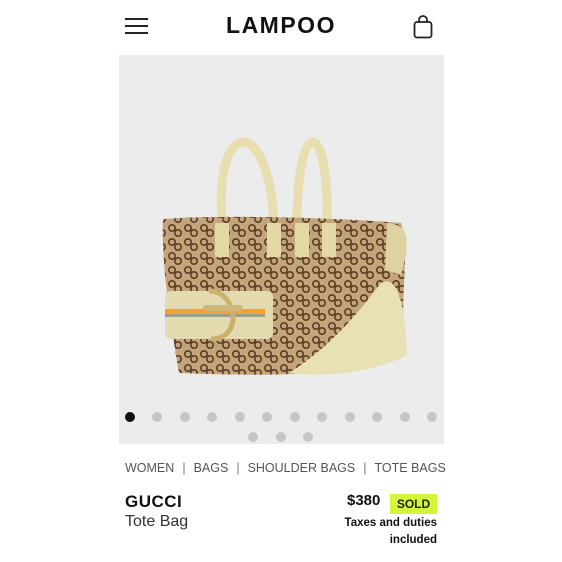 The height and width of the screenshot is (562, 562). I want to click on tax-note-line: Taxes and duties, so click(390, 523).